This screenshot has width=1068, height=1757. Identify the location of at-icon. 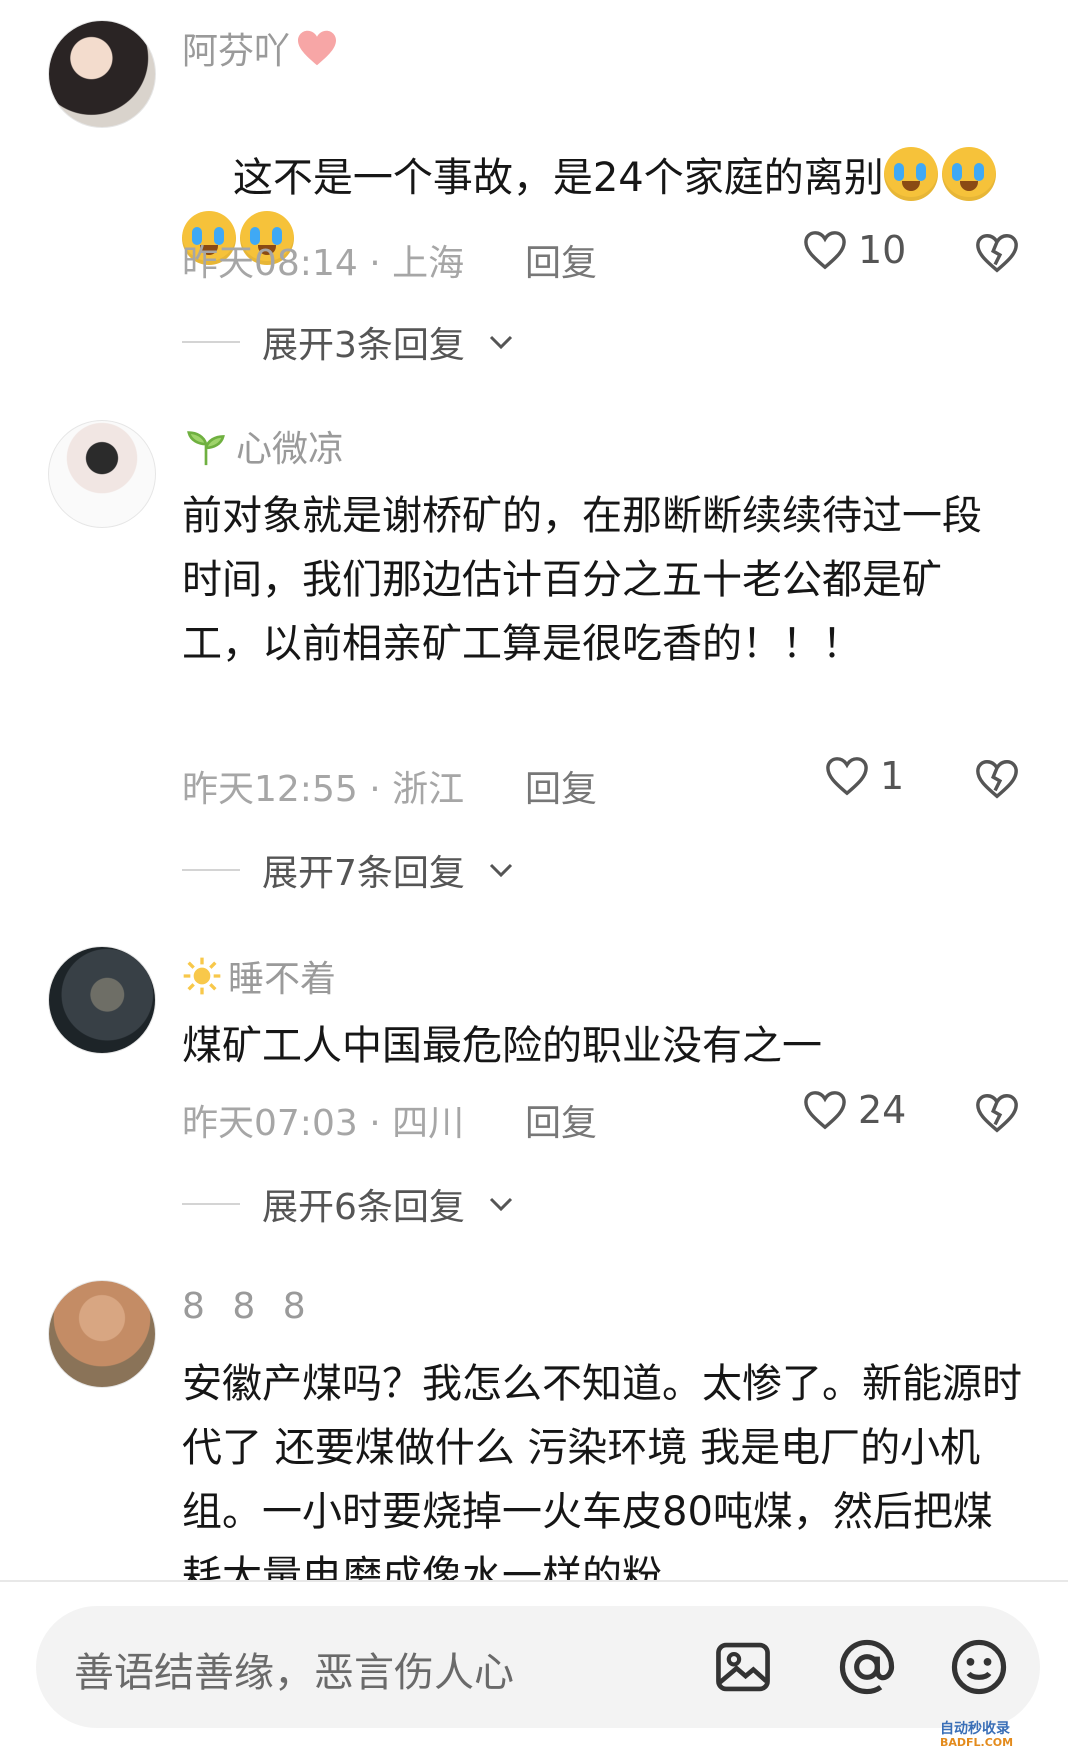
(867, 1667).